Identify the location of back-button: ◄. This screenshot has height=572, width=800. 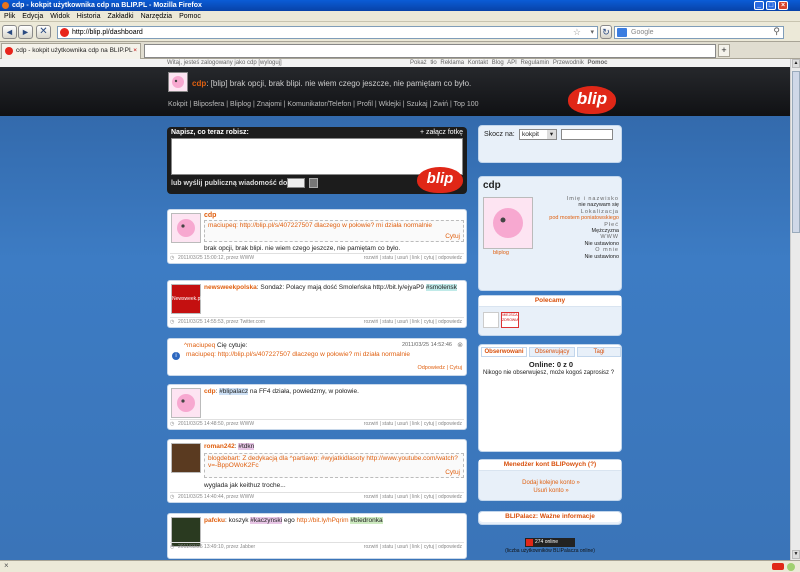
(9, 32).